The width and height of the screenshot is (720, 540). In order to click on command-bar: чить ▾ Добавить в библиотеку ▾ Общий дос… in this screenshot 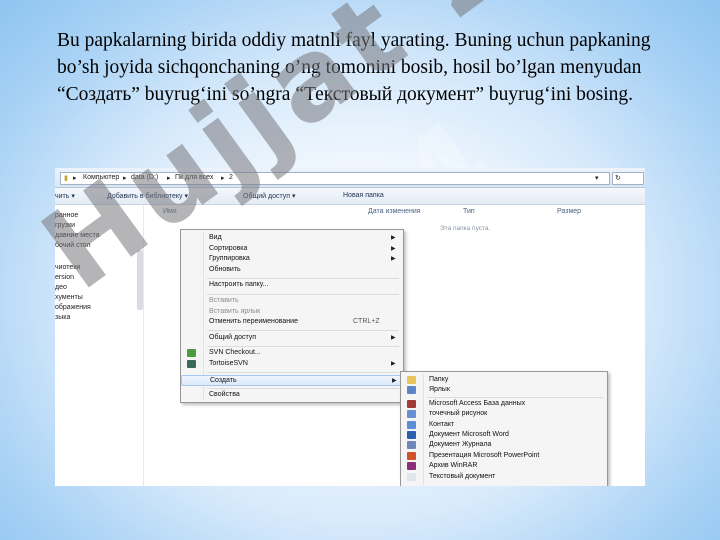, I will do `click(350, 196)`.